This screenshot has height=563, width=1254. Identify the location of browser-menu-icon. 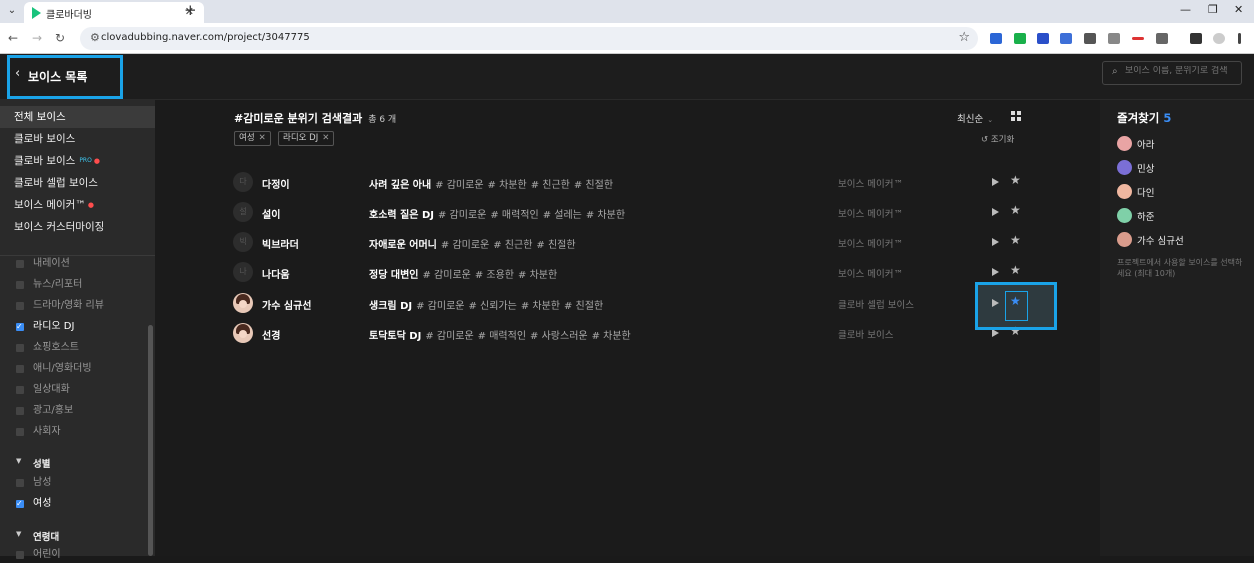
(1239, 38).